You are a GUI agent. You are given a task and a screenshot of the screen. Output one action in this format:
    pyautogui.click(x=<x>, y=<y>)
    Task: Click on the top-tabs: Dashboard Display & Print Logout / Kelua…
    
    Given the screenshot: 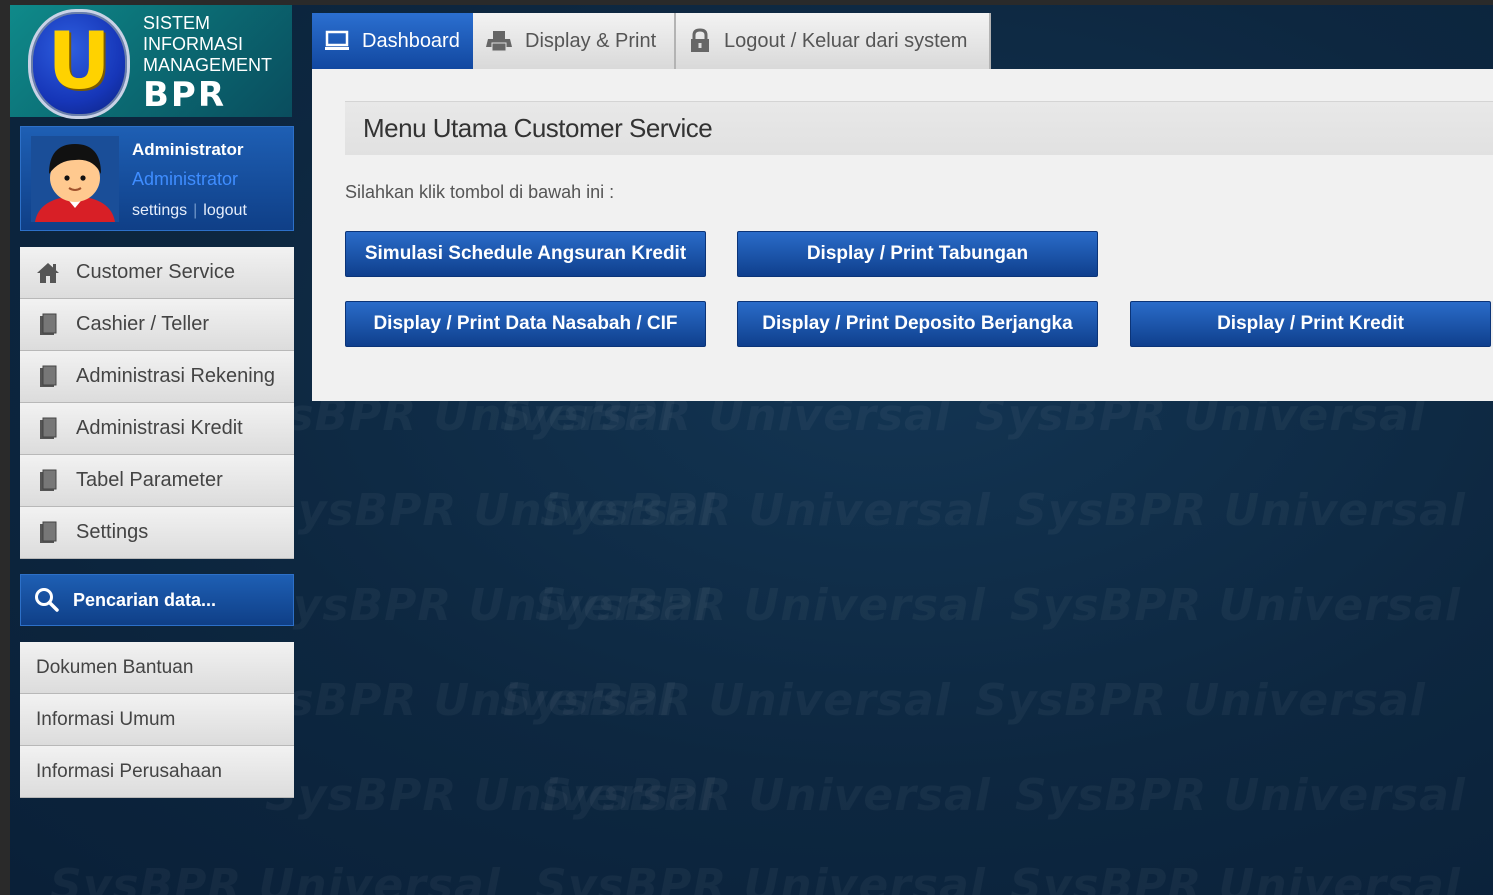 What is the action you would take?
    pyautogui.click(x=651, y=41)
    